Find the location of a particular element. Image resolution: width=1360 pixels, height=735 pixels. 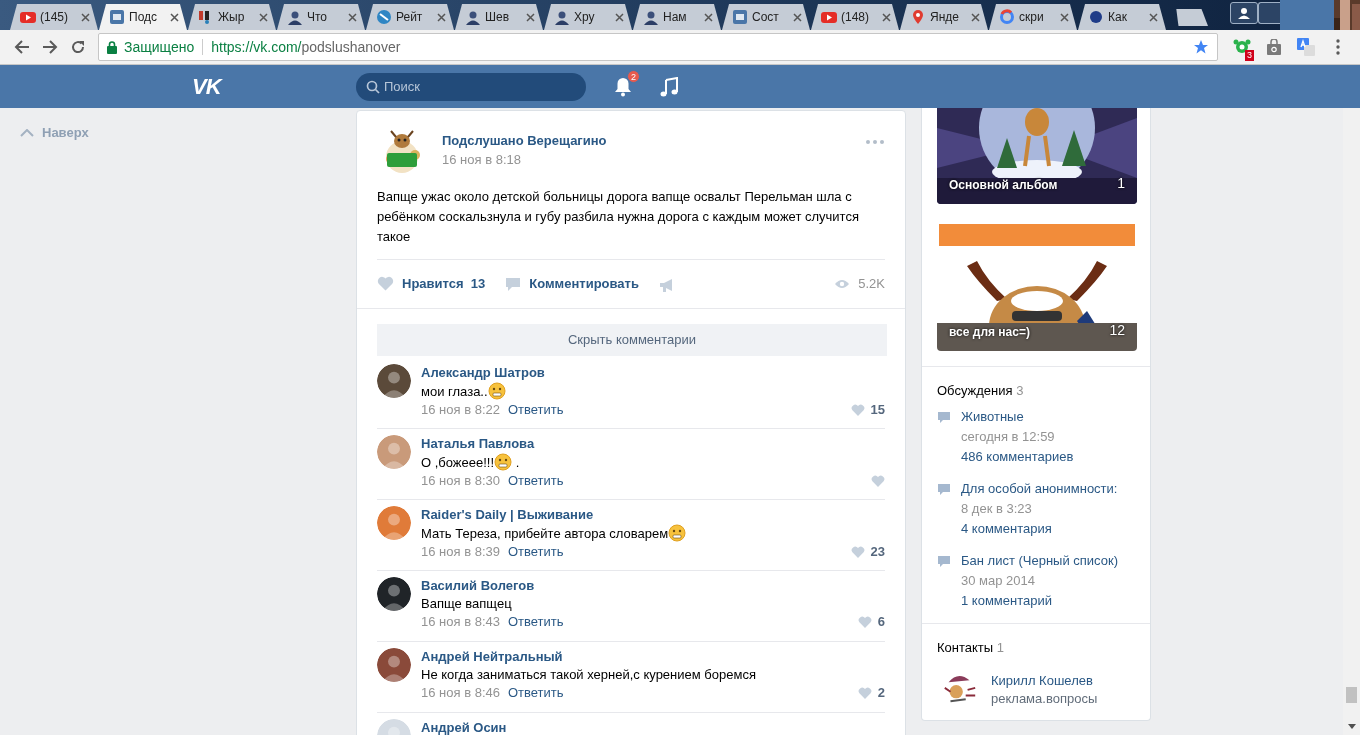

search-field: Поиск is located at coordinates (471, 86).